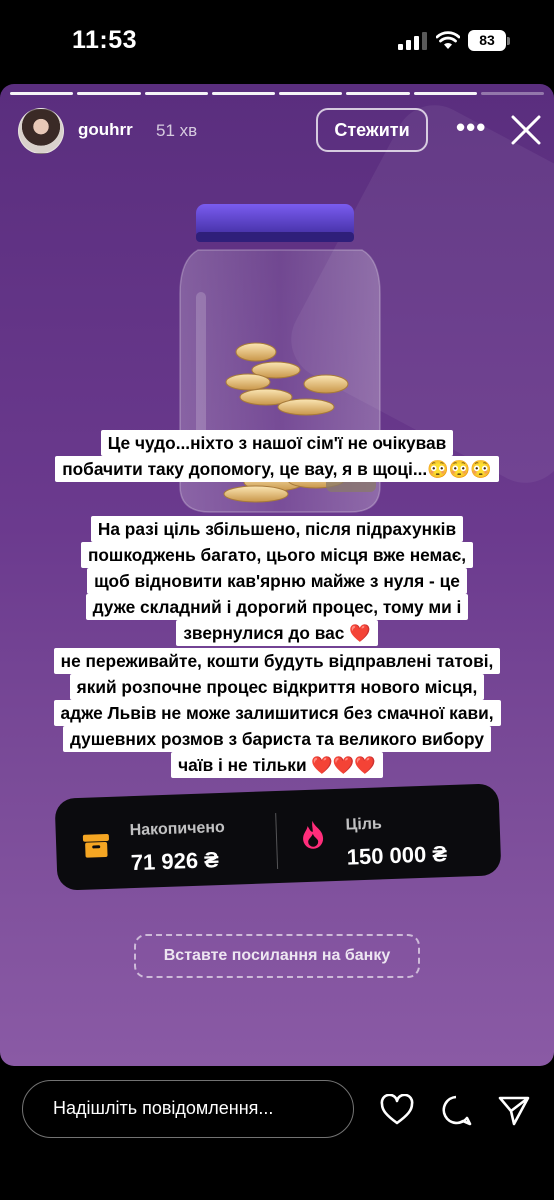 Image resolution: width=554 pixels, height=1200 pixels. Describe the element at coordinates (397, 855) in the screenshot. I see `goal-value: 150 000 ₴` at that location.